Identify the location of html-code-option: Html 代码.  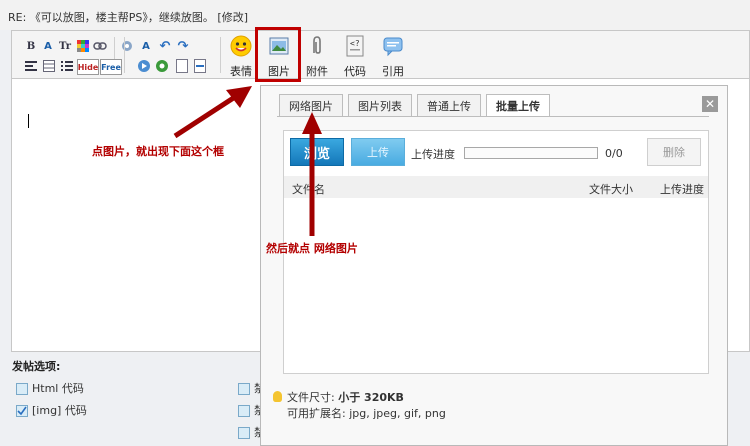
(50, 388).